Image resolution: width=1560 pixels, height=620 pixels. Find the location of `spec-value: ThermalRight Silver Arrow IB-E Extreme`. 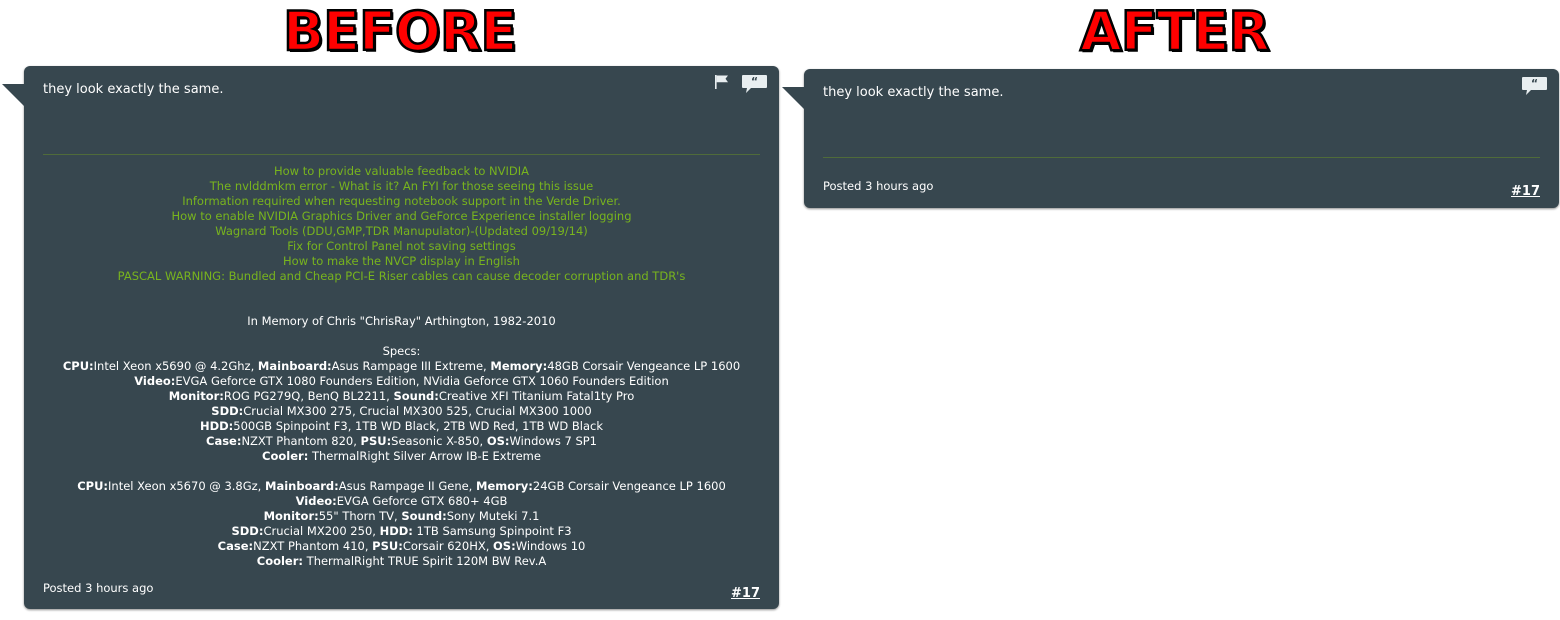

spec-value: ThermalRight Silver Arrow IB-E Extreme is located at coordinates (424, 456).